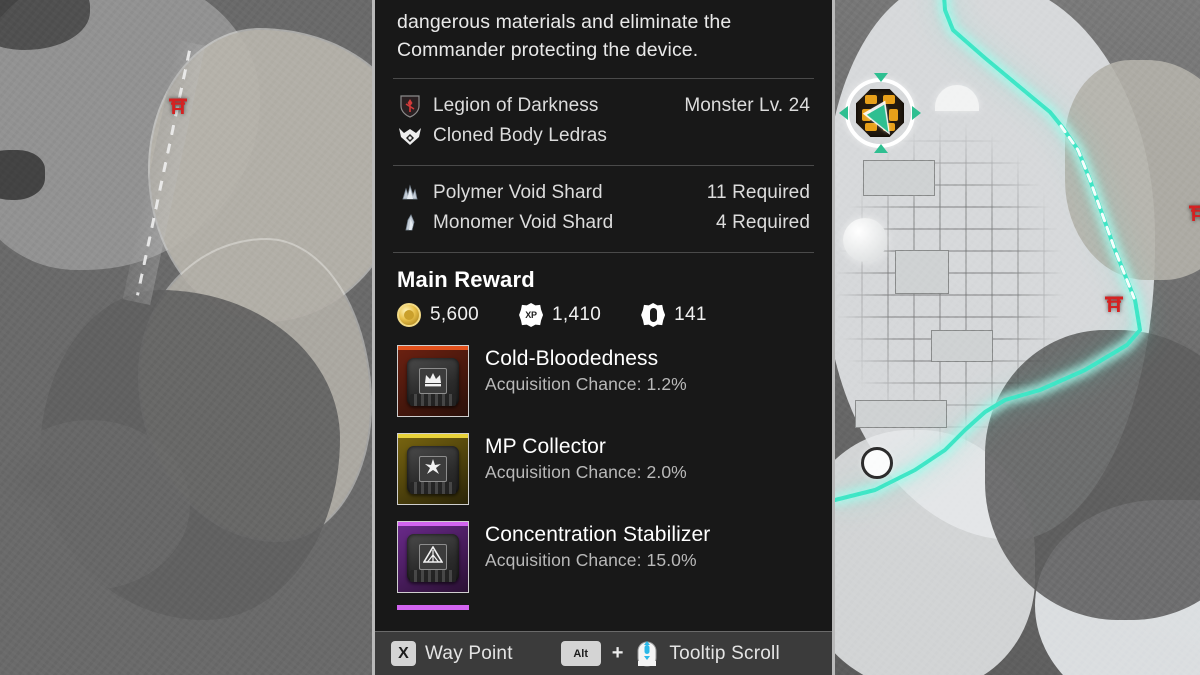 This screenshot has width=1200, height=675. I want to click on reward-item-name: Concentration Stabilizer, so click(598, 534).